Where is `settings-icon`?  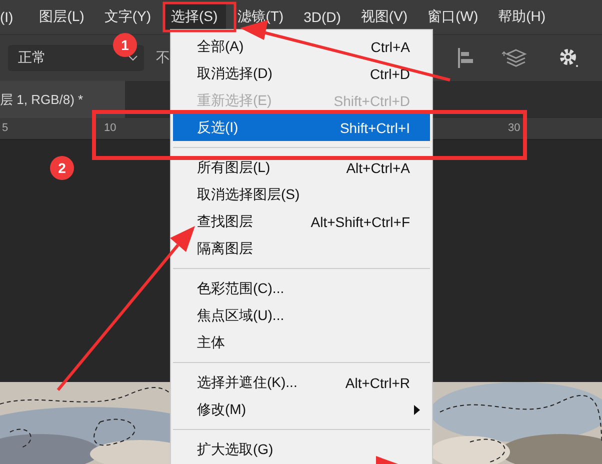
settings-icon is located at coordinates (569, 58).